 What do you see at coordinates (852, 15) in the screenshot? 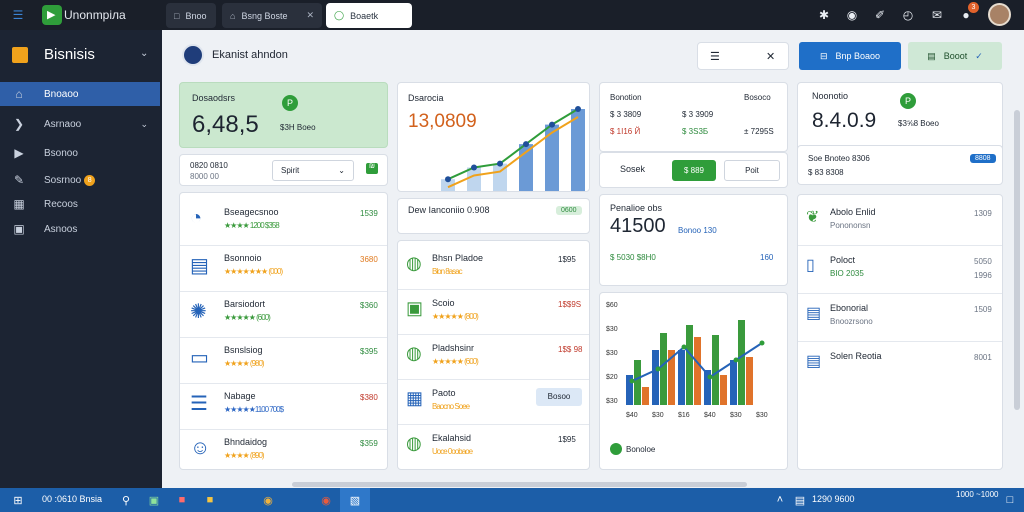
I see `shield-icon: ◉` at bounding box center [852, 15].